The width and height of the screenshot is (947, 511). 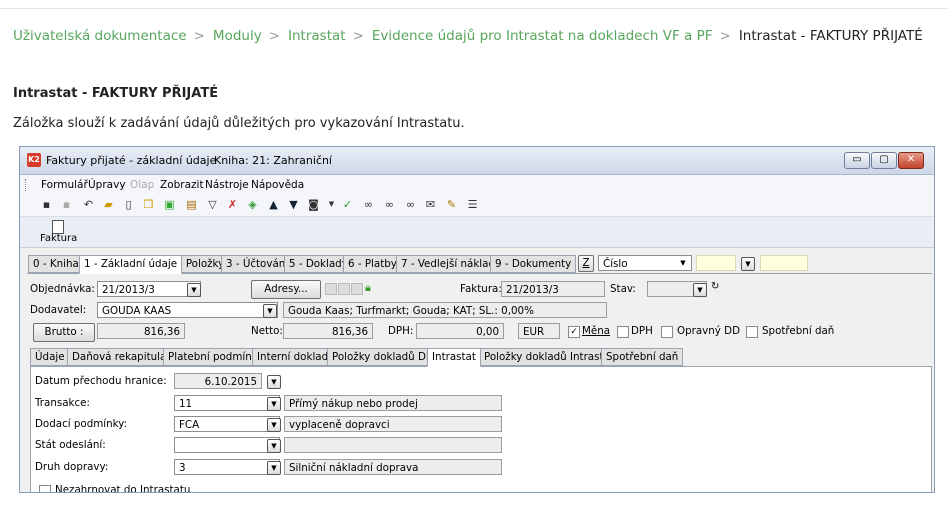 I want to click on mail-icon: ✉, so click(x=430, y=204).